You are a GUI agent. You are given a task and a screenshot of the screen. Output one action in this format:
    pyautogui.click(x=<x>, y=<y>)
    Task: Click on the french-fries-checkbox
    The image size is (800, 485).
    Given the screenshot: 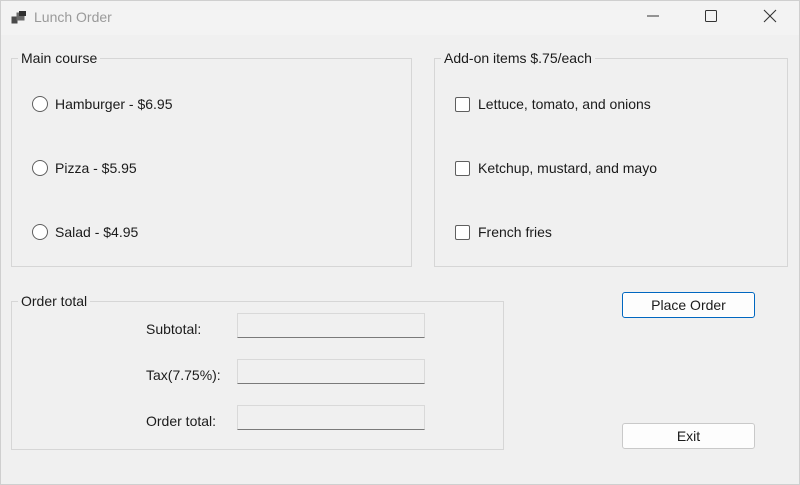 What is the action you would take?
    pyautogui.click(x=462, y=232)
    